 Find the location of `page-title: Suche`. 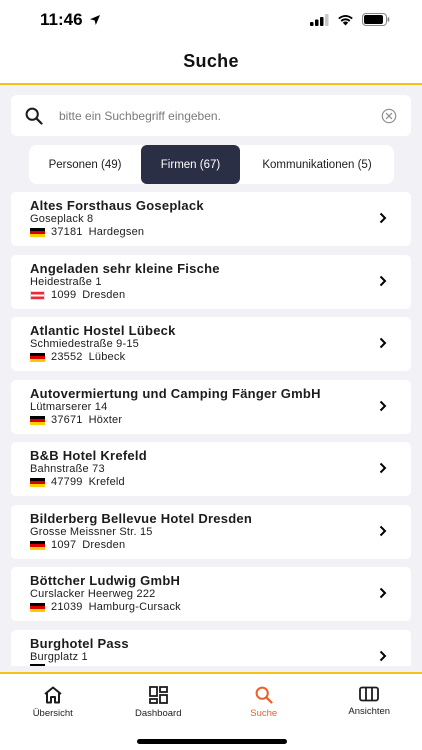

page-title: Suche is located at coordinates (211, 61).